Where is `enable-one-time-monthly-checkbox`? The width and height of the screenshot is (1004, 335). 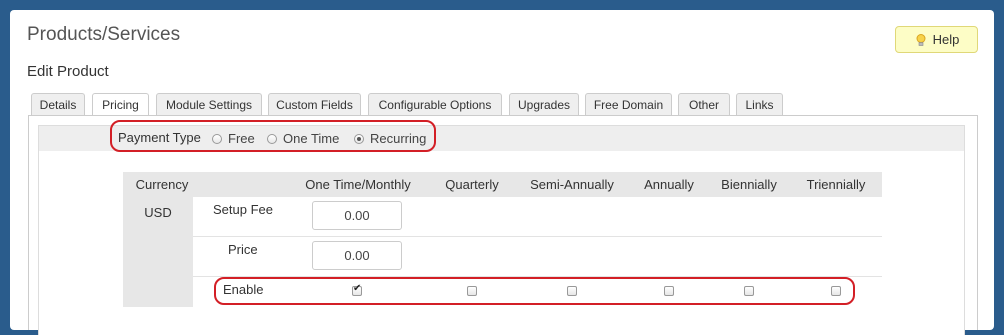 enable-one-time-monthly-checkbox is located at coordinates (357, 289).